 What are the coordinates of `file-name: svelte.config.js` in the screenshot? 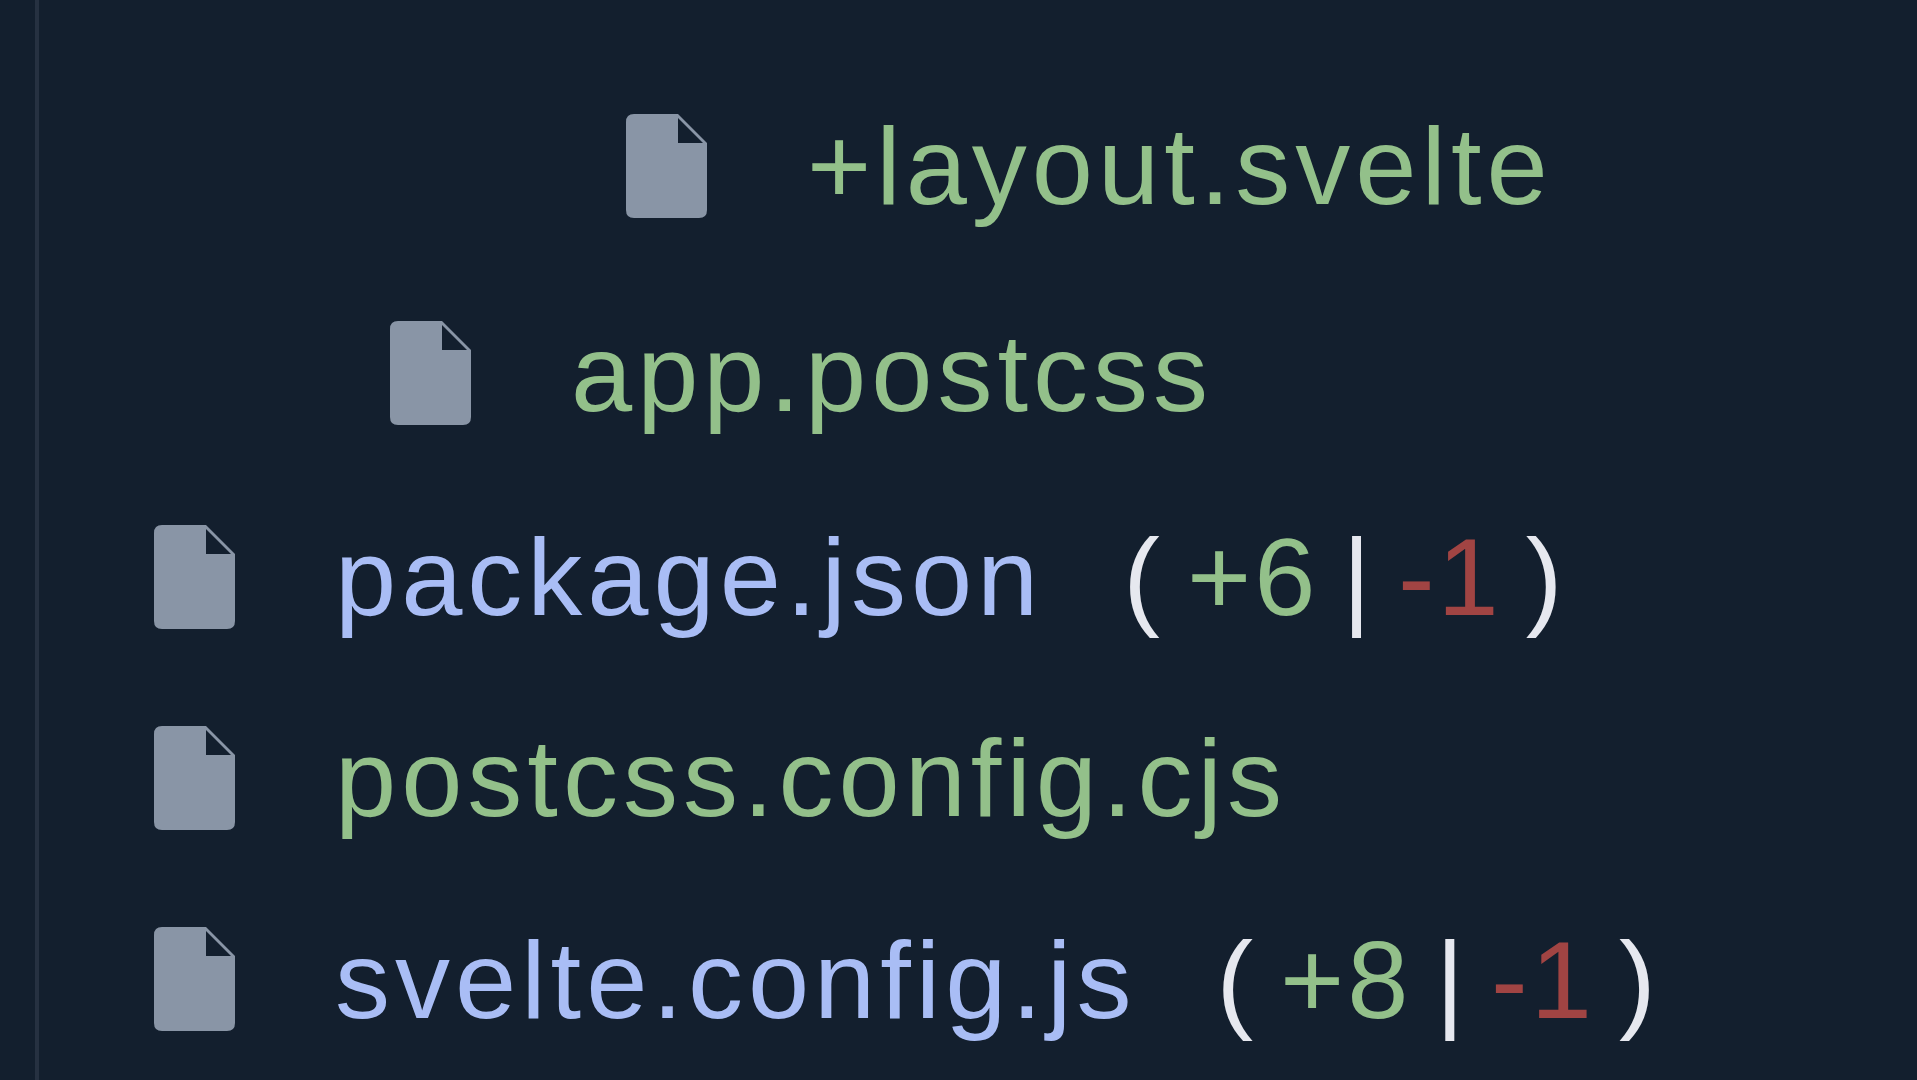 It's located at (736, 979).